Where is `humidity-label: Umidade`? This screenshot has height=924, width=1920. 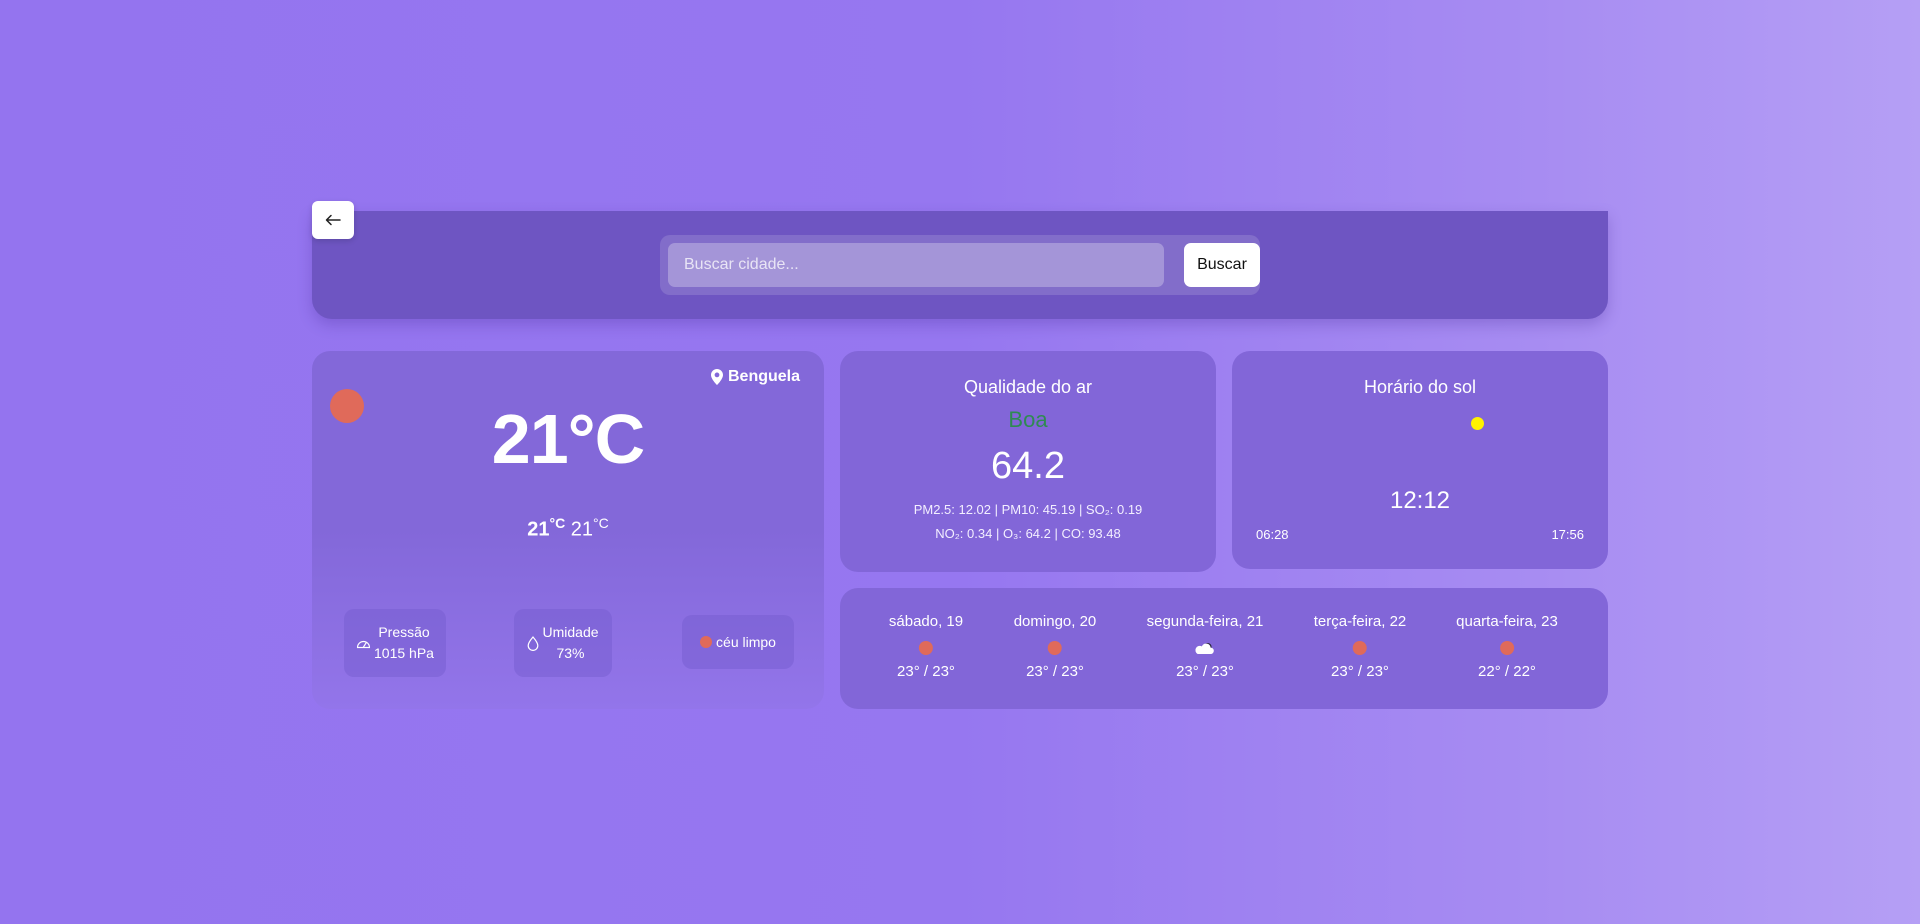
humidity-label: Umidade is located at coordinates (570, 632).